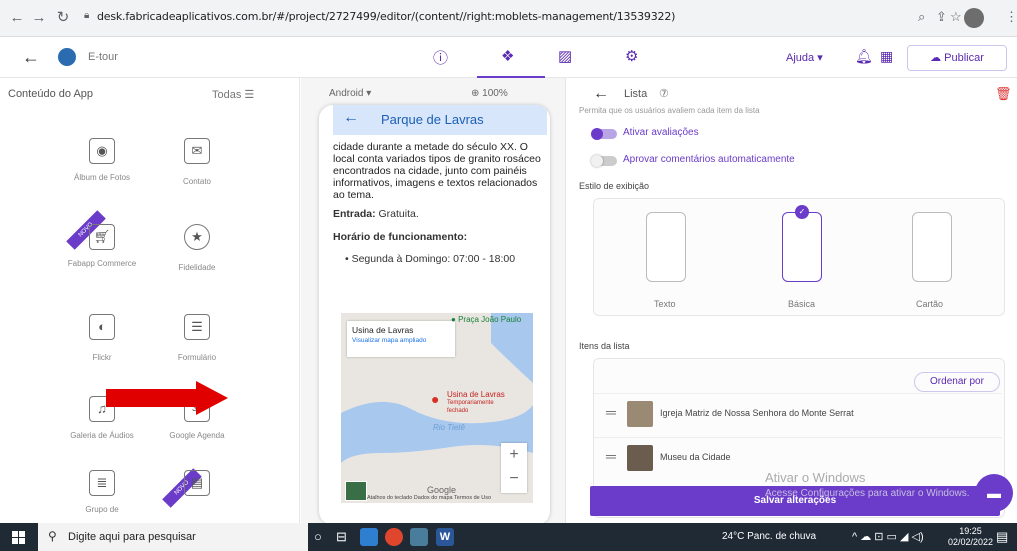  Describe the element at coordinates (957, 58) in the screenshot. I see `publish-button: ☁ Publicar` at that location.